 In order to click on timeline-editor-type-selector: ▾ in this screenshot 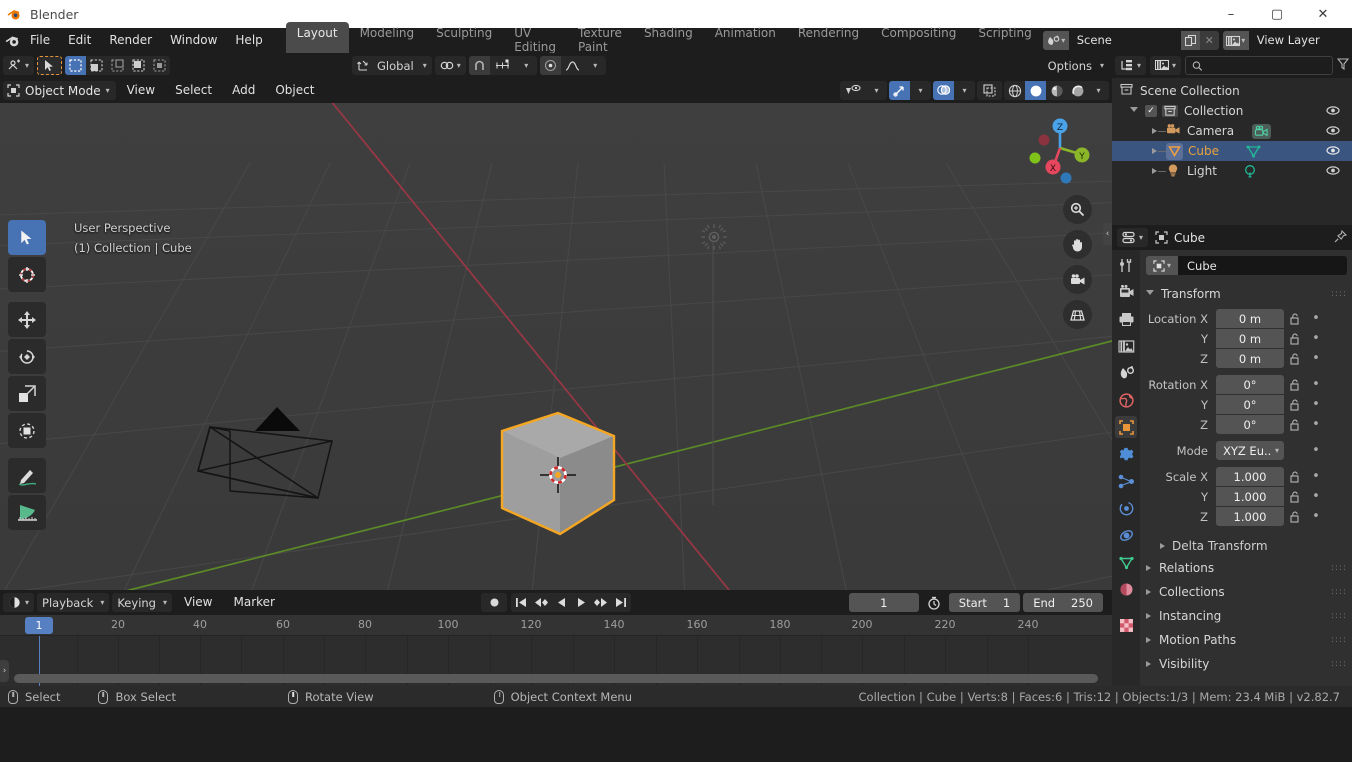, I will do `click(19, 602)`.